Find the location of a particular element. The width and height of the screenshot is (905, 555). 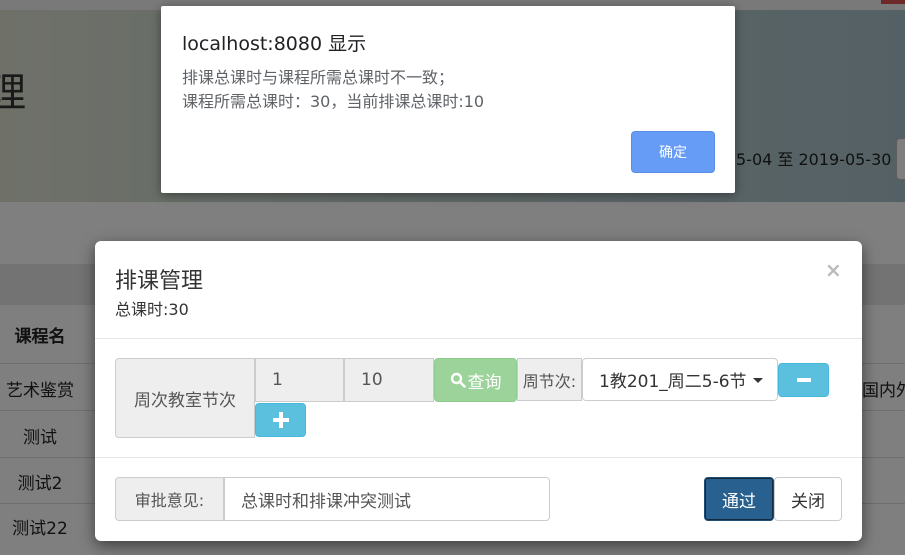

opinion-label: 审批意见: is located at coordinates (169, 499).